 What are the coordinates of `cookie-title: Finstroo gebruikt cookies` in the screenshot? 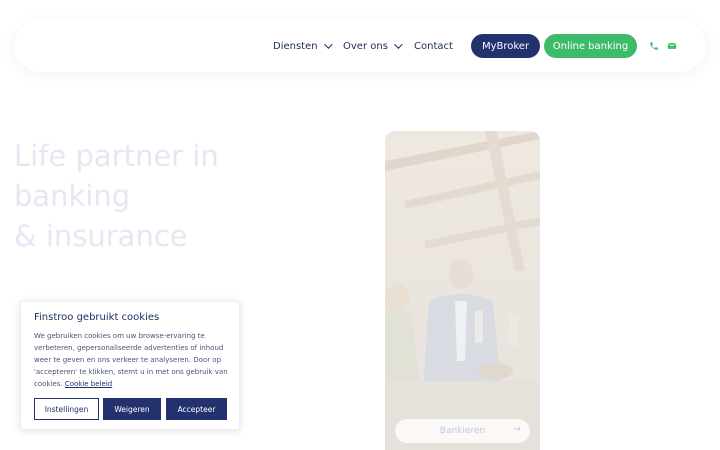 It's located at (97, 317).